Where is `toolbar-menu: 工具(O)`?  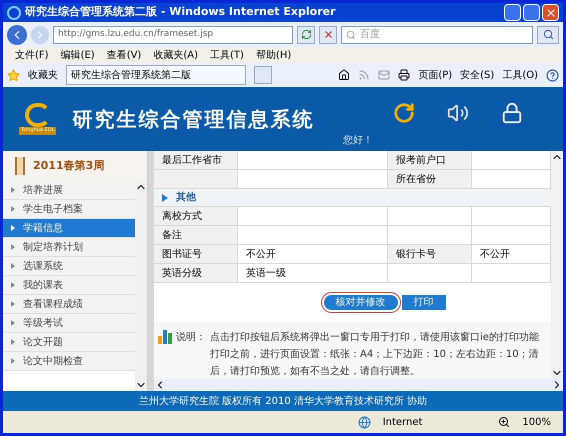
toolbar-menu: 工具(O) is located at coordinates (520, 75).